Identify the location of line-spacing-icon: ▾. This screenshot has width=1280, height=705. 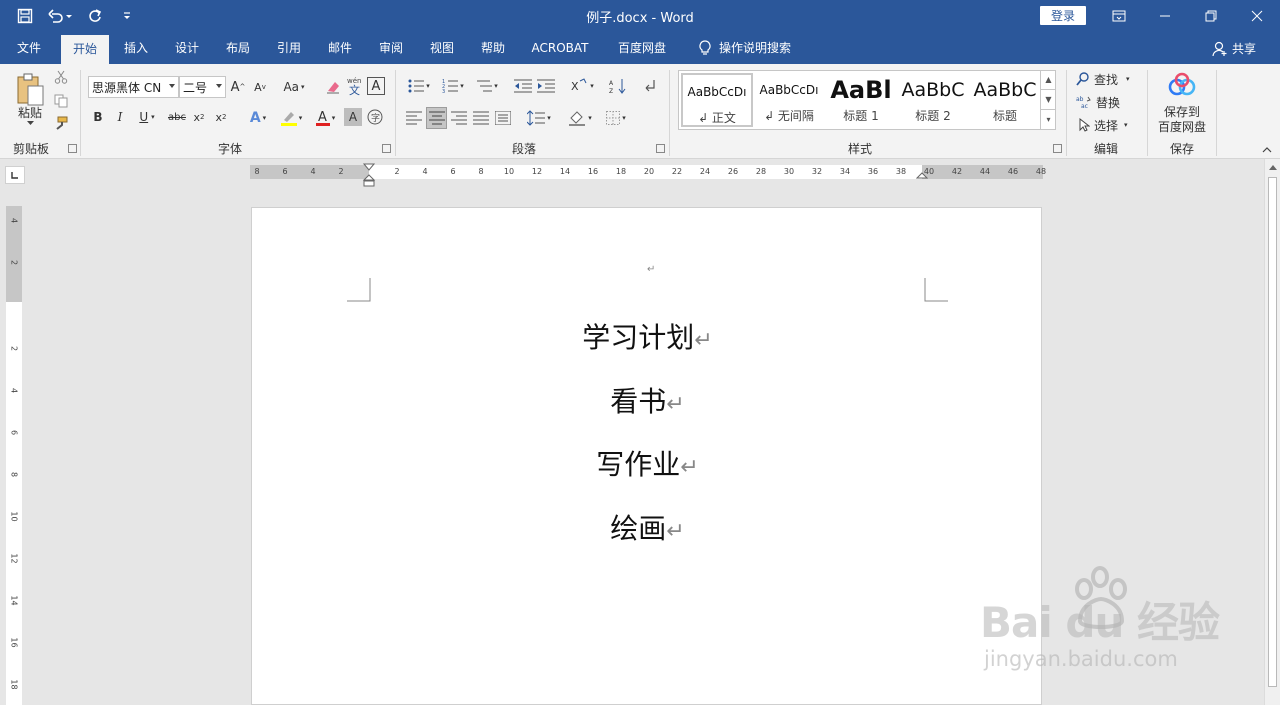
(539, 118).